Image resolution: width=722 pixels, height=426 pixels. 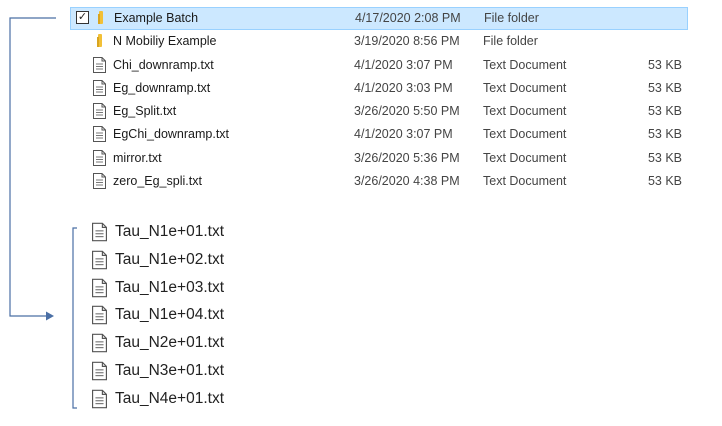 I want to click on file-name: Eg_Split.txt, so click(x=145, y=111).